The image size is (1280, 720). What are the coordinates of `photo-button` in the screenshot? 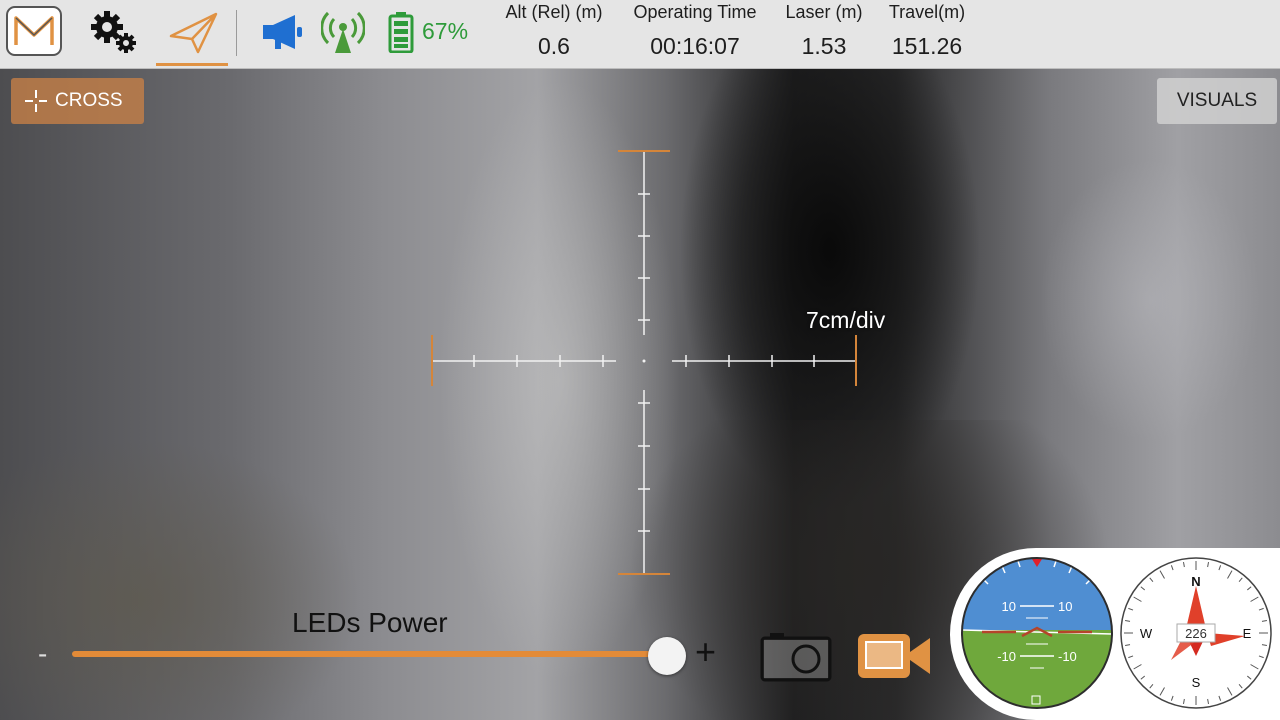 It's located at (796, 656).